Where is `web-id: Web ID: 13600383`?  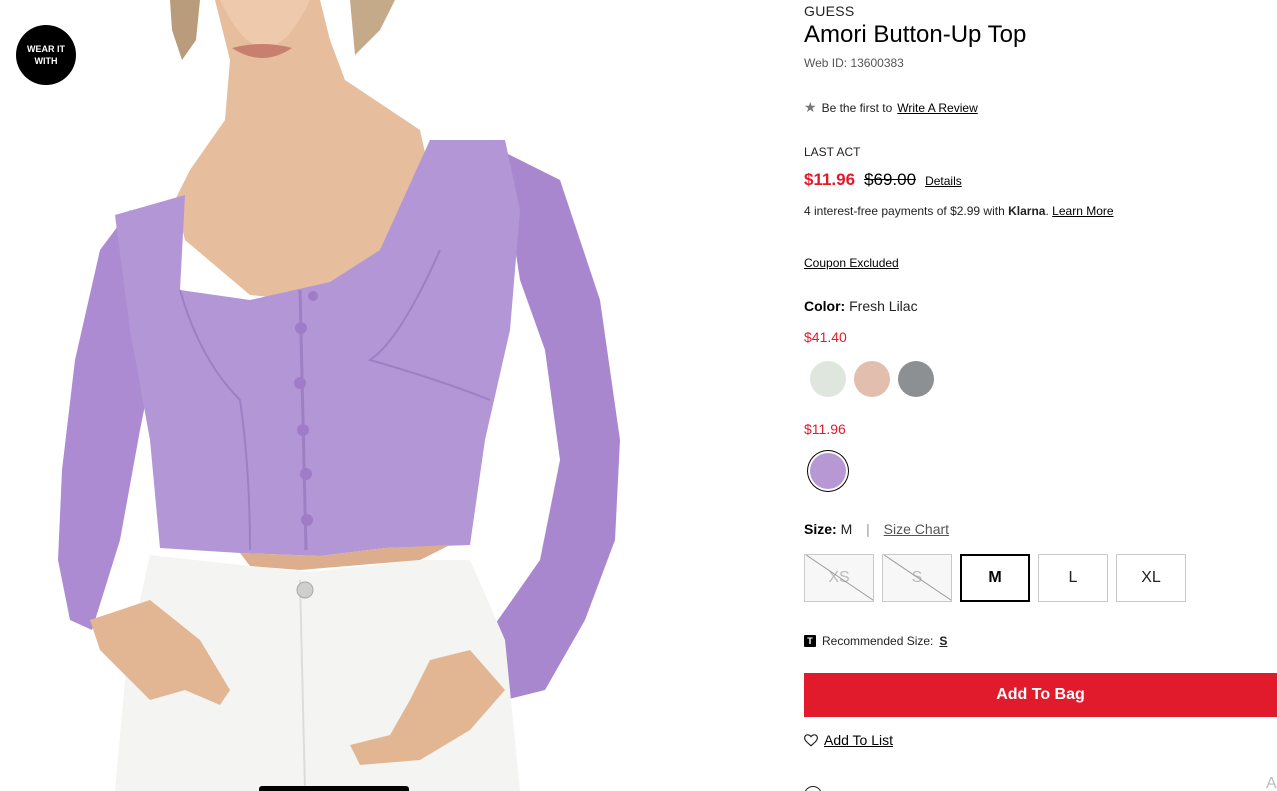 web-id: Web ID: 13600383 is located at coordinates (854, 63).